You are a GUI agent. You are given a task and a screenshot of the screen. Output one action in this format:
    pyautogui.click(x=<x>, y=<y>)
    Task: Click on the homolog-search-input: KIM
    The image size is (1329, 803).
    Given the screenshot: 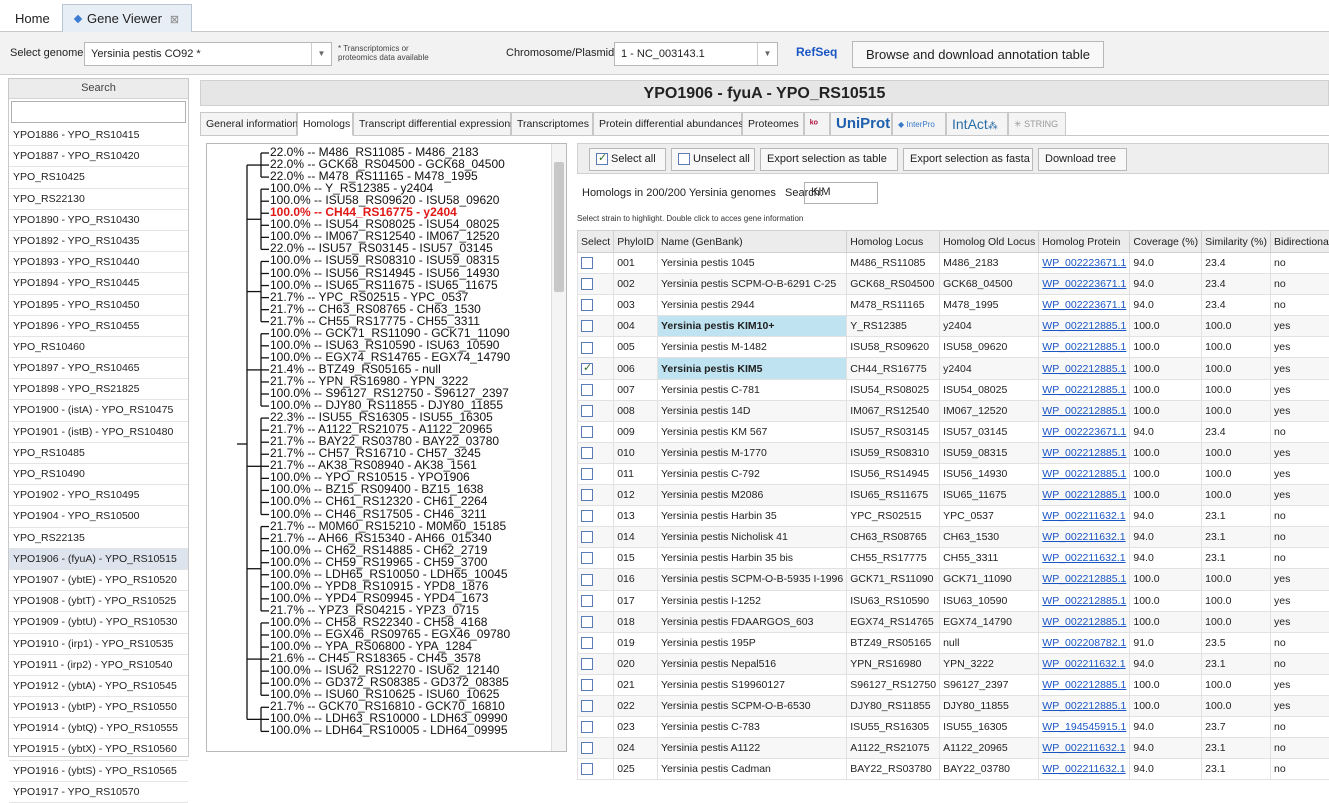 What is the action you would take?
    pyautogui.click(x=841, y=193)
    